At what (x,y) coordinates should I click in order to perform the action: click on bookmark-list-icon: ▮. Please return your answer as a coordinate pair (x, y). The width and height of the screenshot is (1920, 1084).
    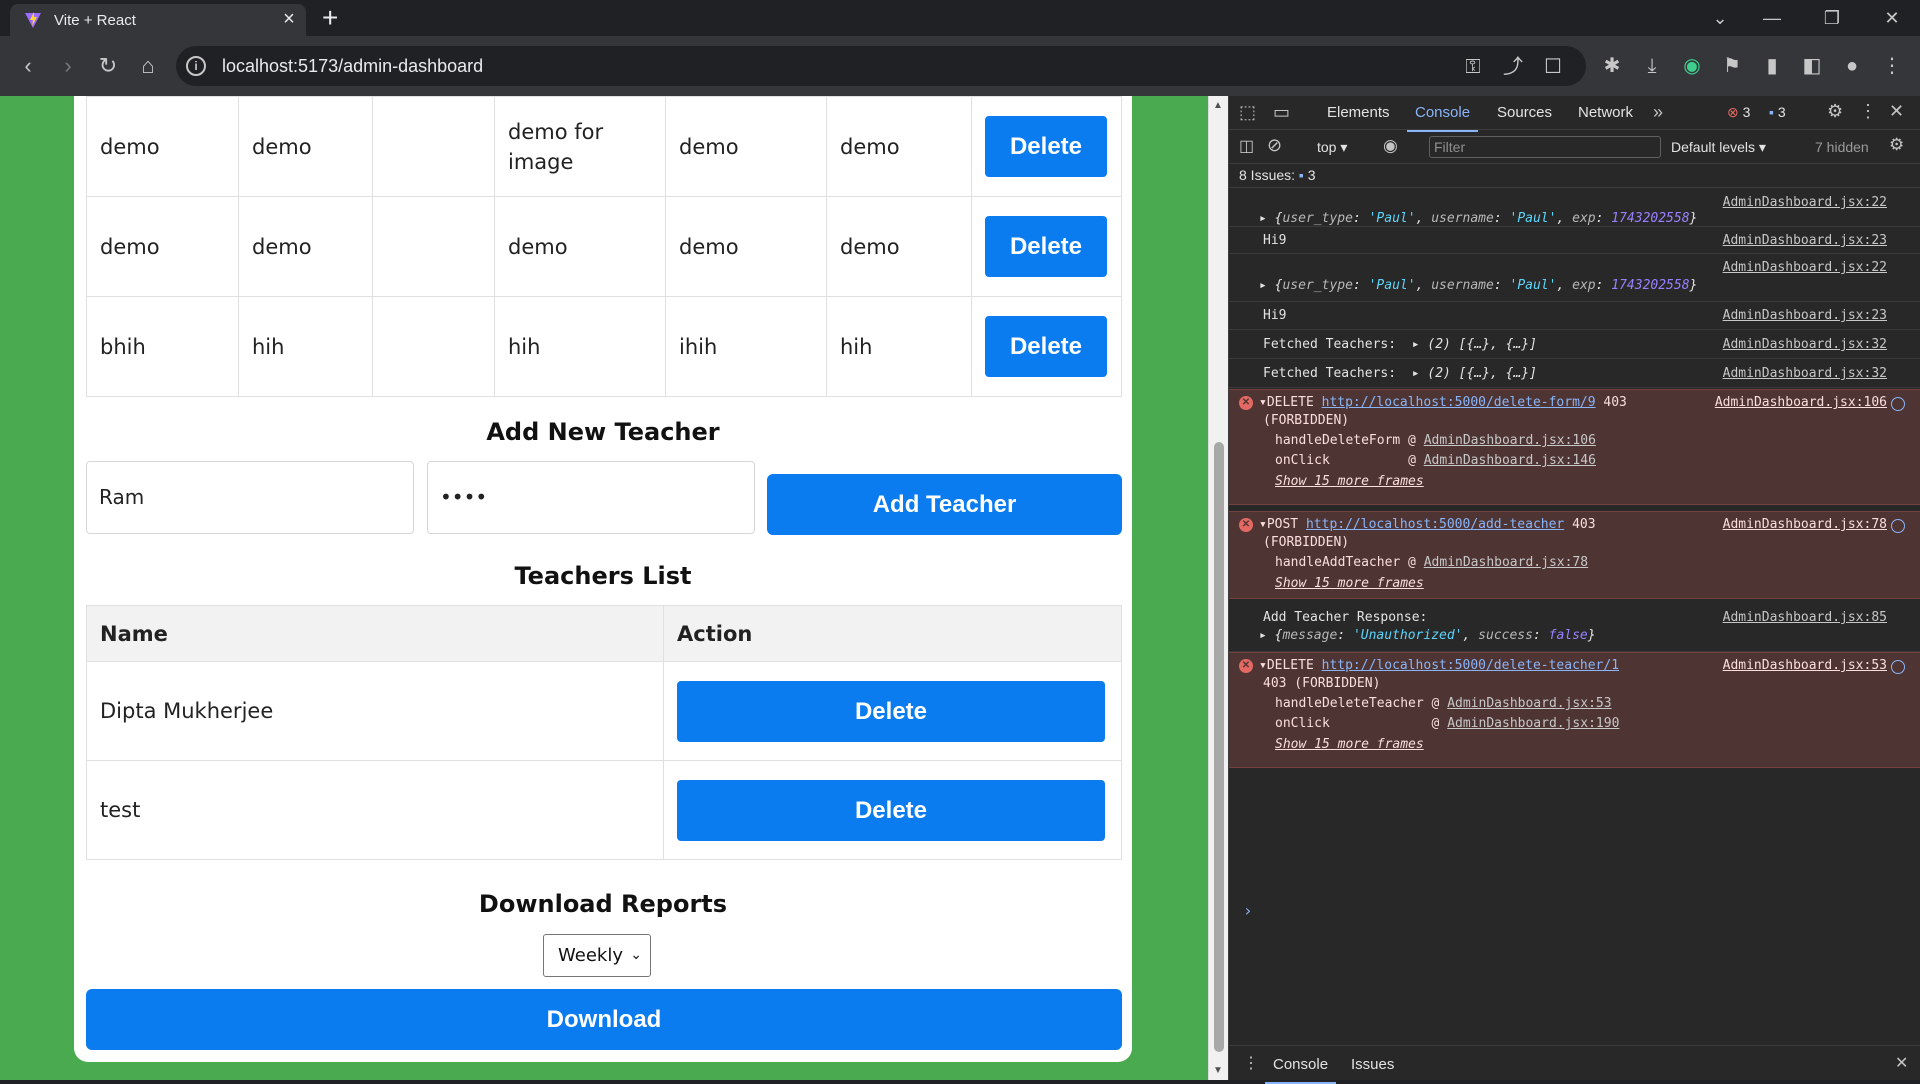
    Looking at the image, I should click on (1772, 66).